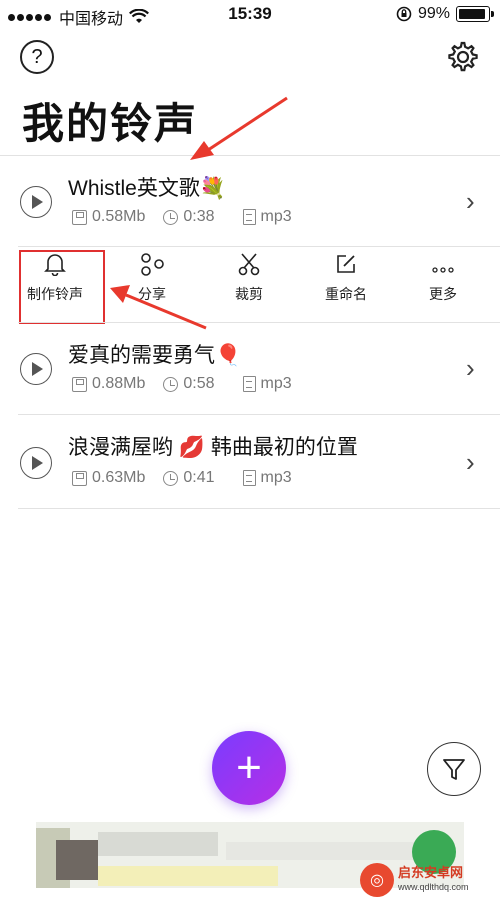  Describe the element at coordinates (346, 294) in the screenshot. I see `action-label: 重命名` at that location.